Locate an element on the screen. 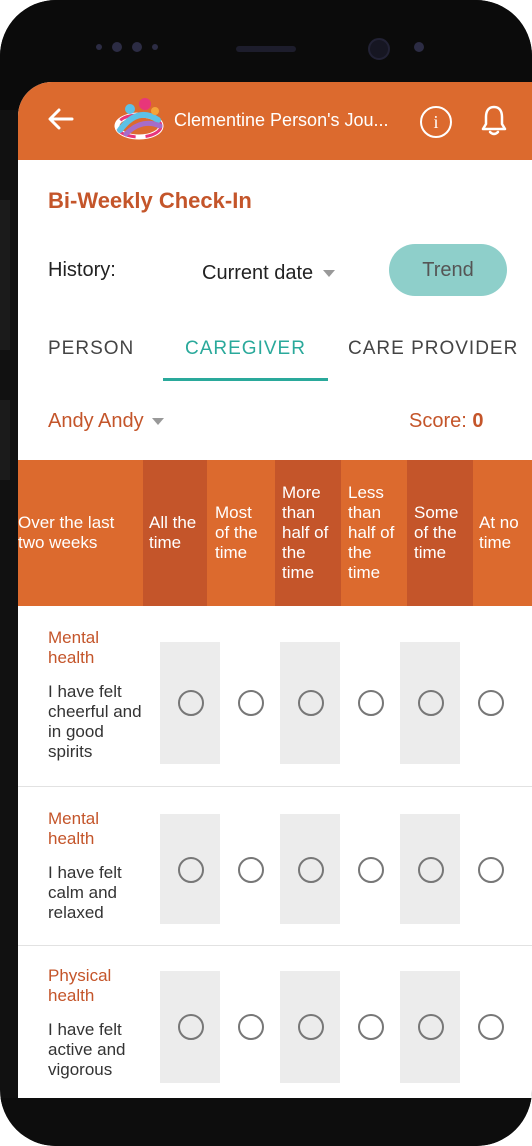 The image size is (532, 1146). header-line: All the is located at coordinates (173, 522).